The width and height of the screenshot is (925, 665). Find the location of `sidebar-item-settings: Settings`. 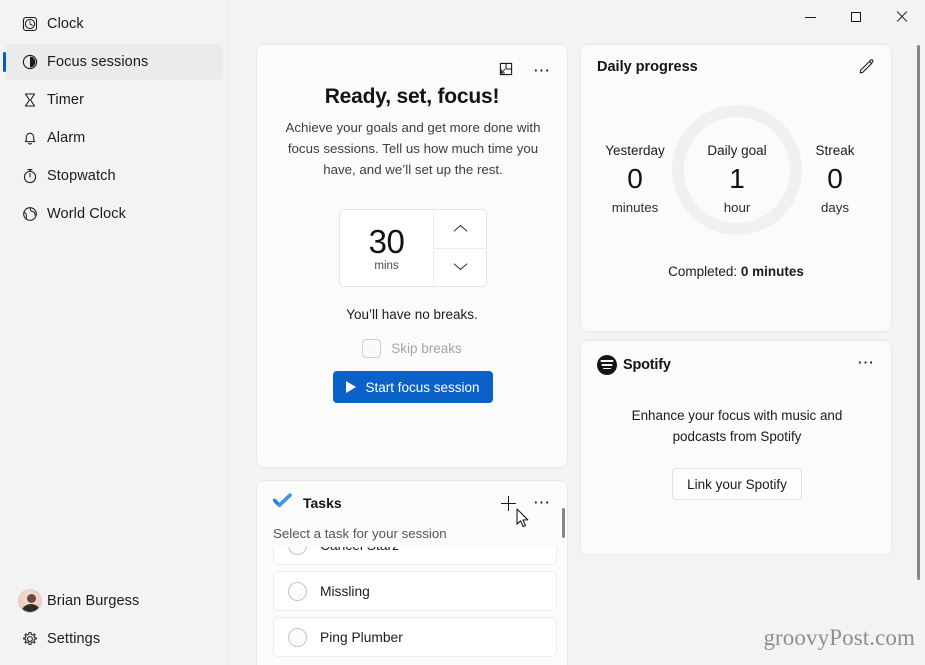

sidebar-item-settings: Settings is located at coordinates (114, 639).